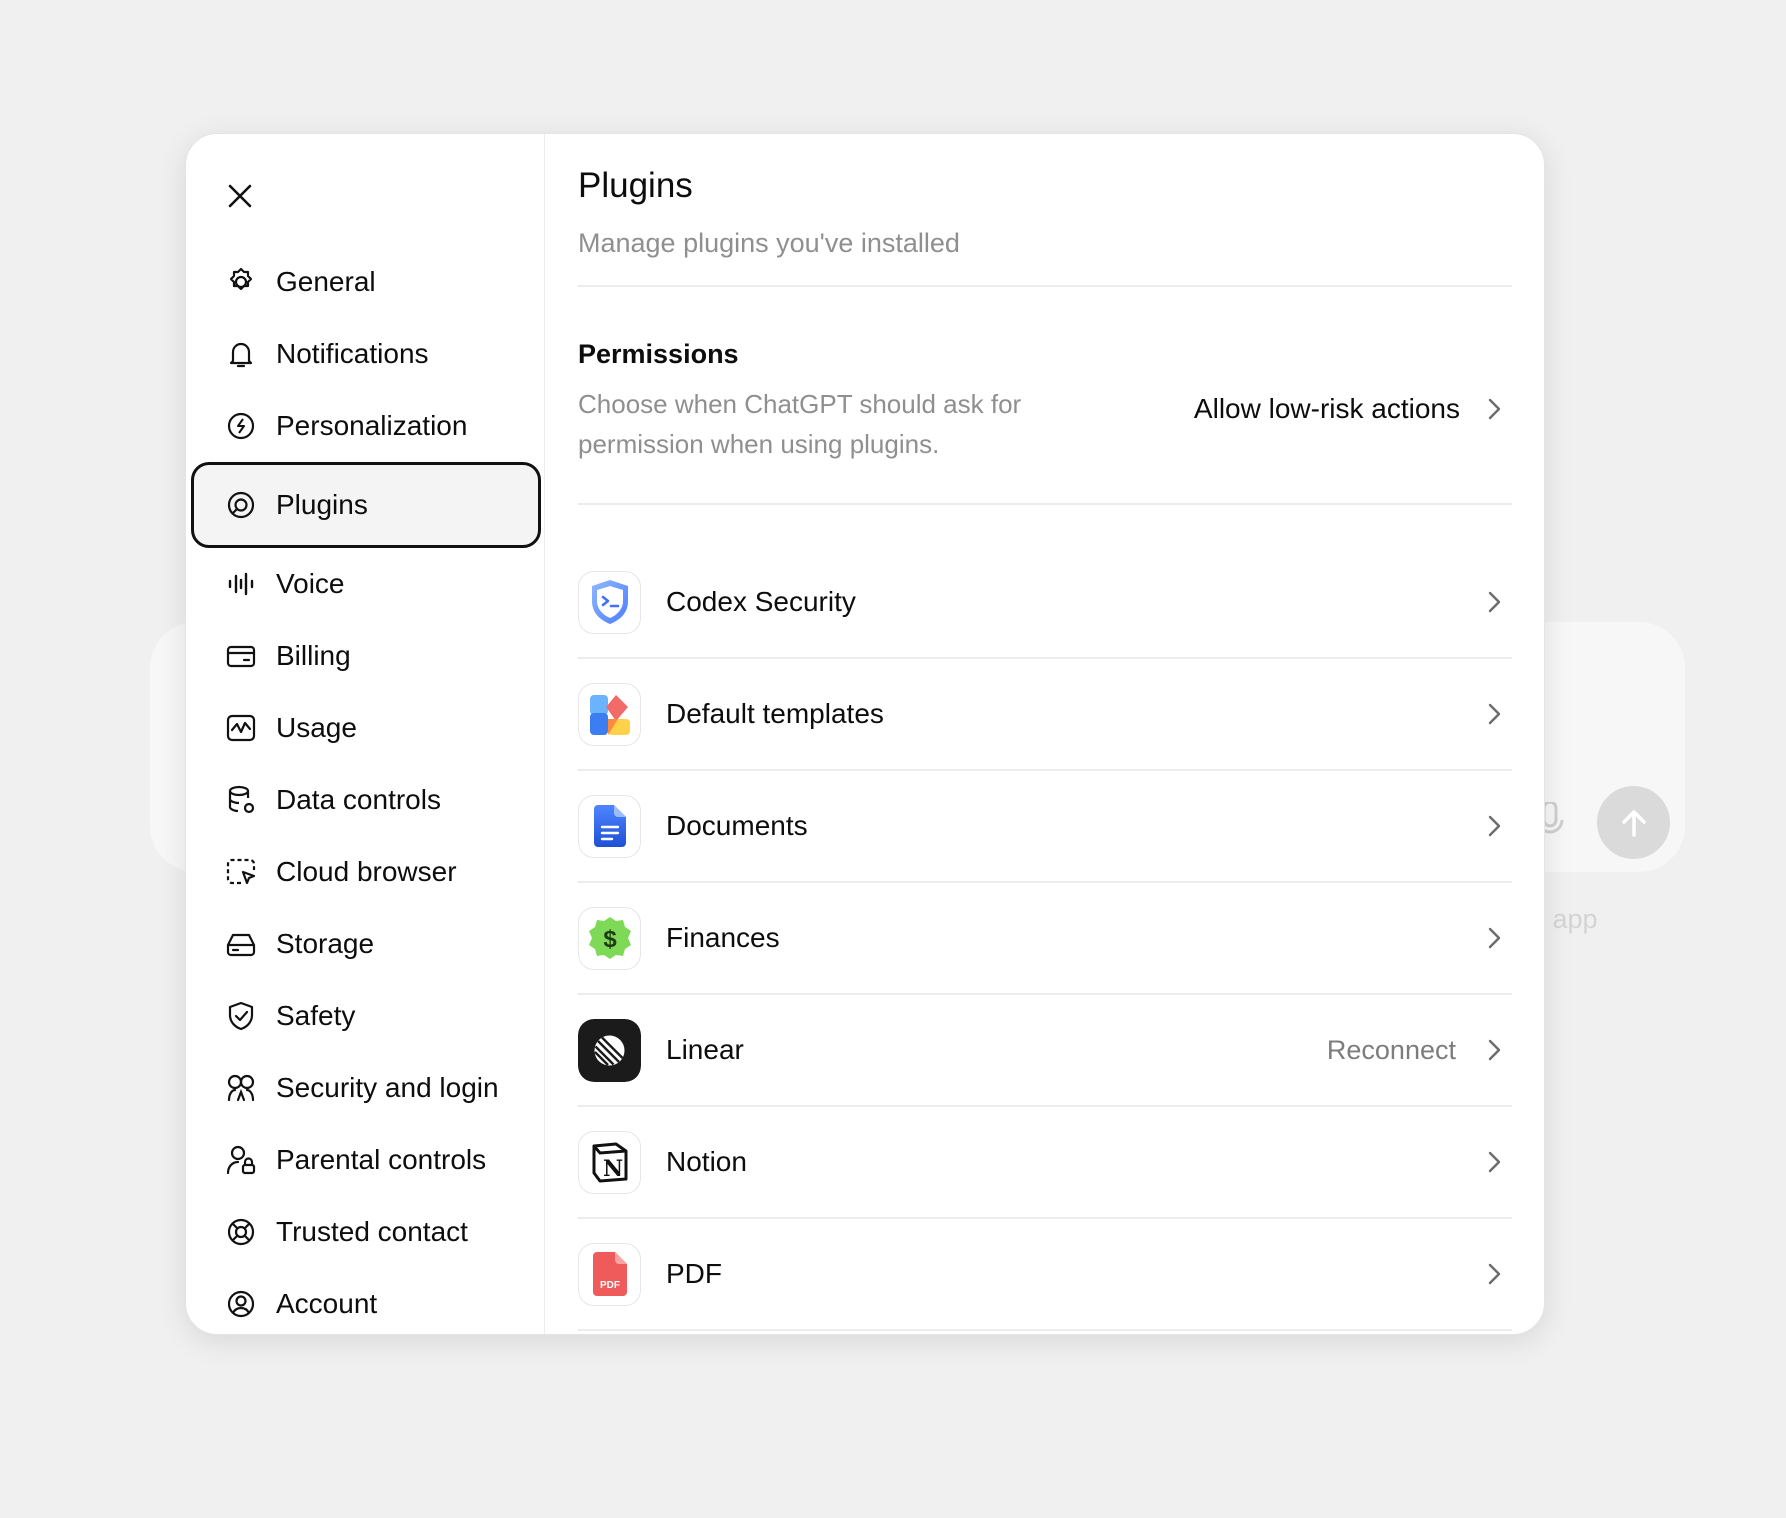  I want to click on codex-security-logo, so click(609, 602).